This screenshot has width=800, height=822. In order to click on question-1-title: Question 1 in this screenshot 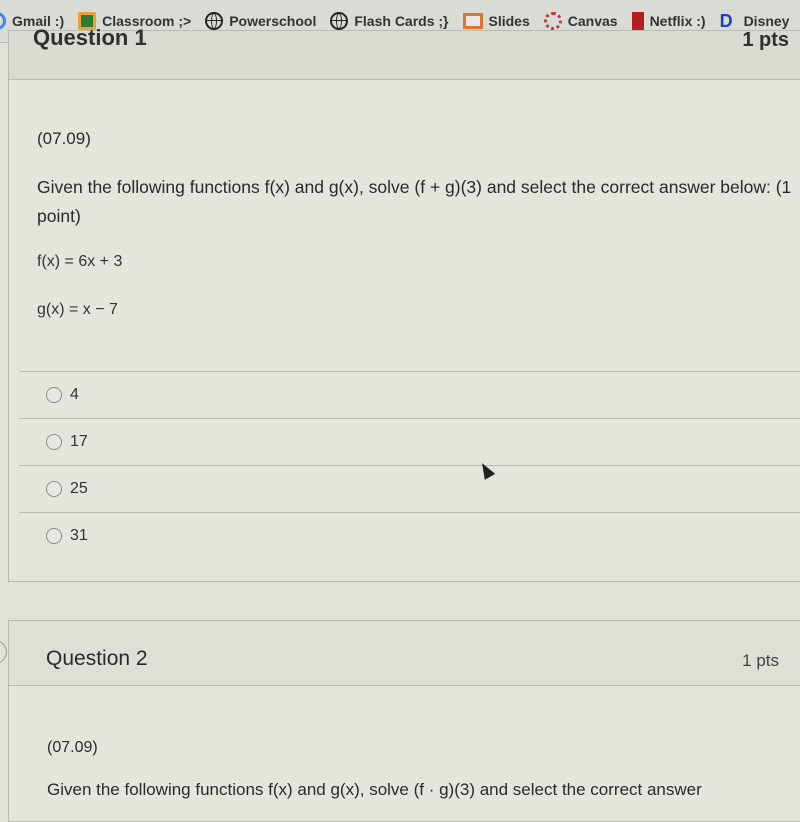, I will do `click(90, 37)`.